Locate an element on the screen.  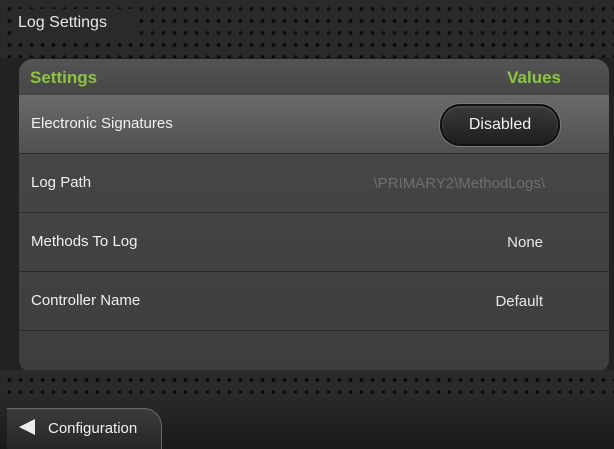
controller-name-value: Default is located at coordinates (519, 301).